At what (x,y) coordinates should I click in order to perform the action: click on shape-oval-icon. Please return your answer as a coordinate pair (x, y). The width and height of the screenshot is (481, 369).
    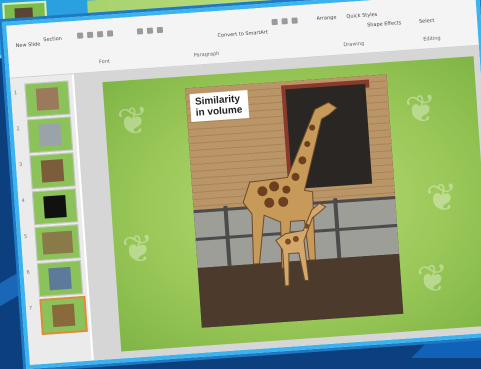
    Looking at the image, I should click on (294, 20).